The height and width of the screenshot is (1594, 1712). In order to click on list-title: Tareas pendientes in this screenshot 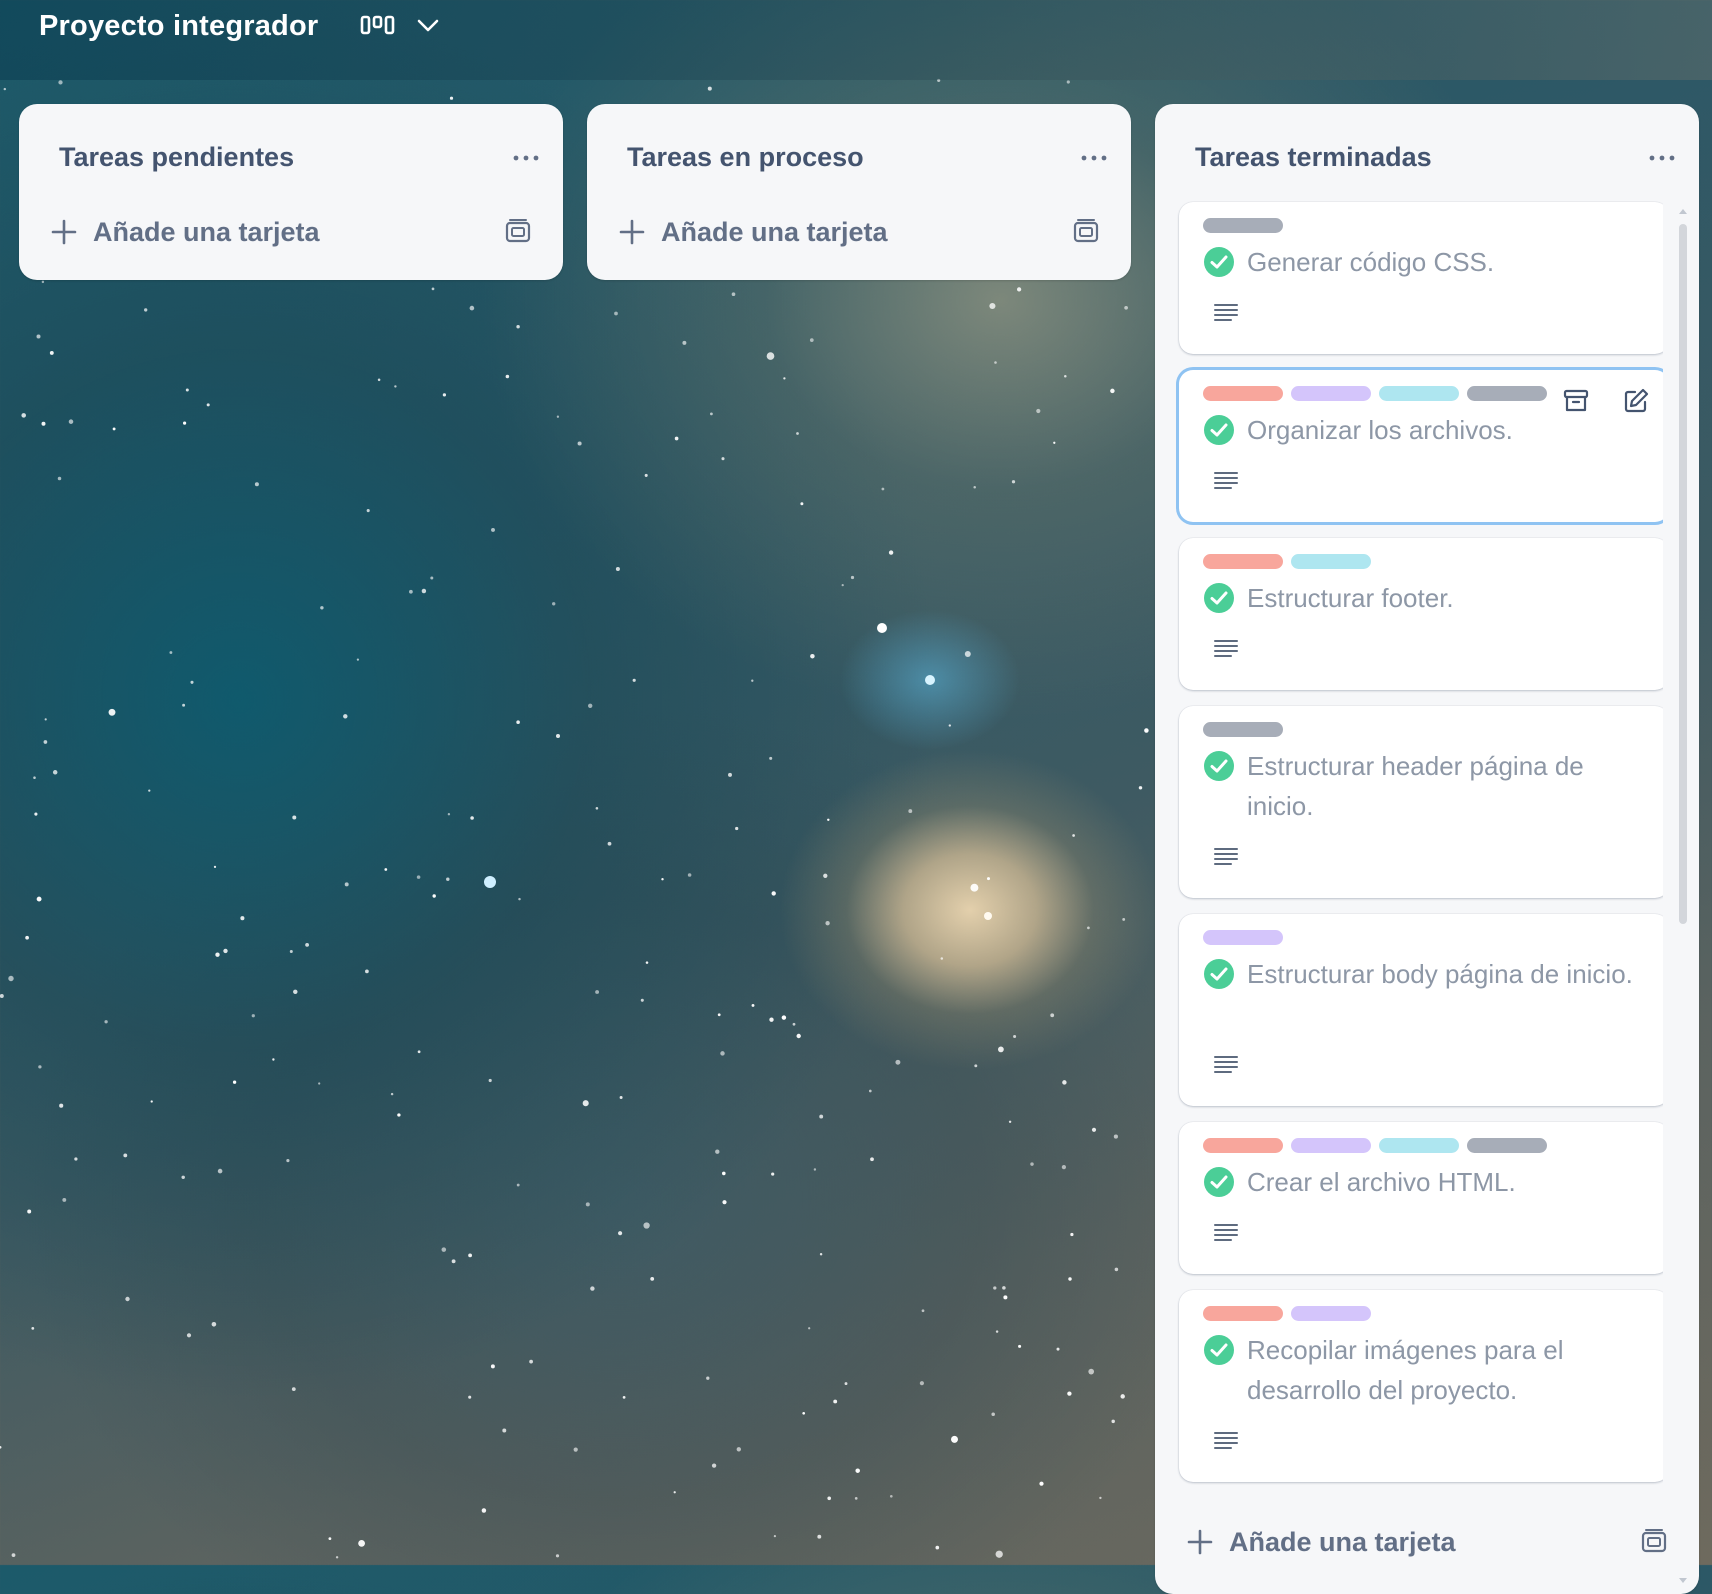, I will do `click(176, 157)`.